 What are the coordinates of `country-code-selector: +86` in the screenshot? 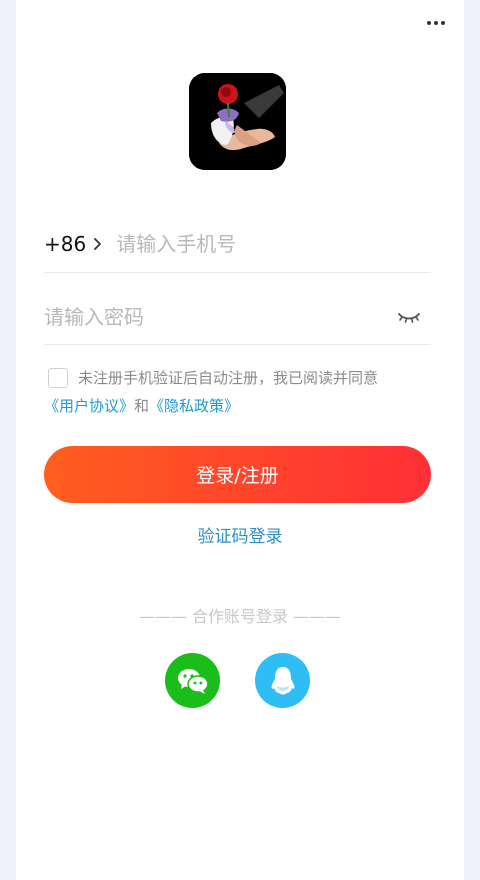 It's located at (74, 244).